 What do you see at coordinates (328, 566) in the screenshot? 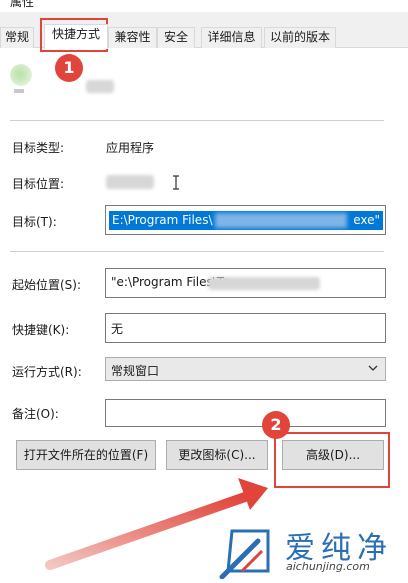
I see `watermark-url: aichunjing.com` at bounding box center [328, 566].